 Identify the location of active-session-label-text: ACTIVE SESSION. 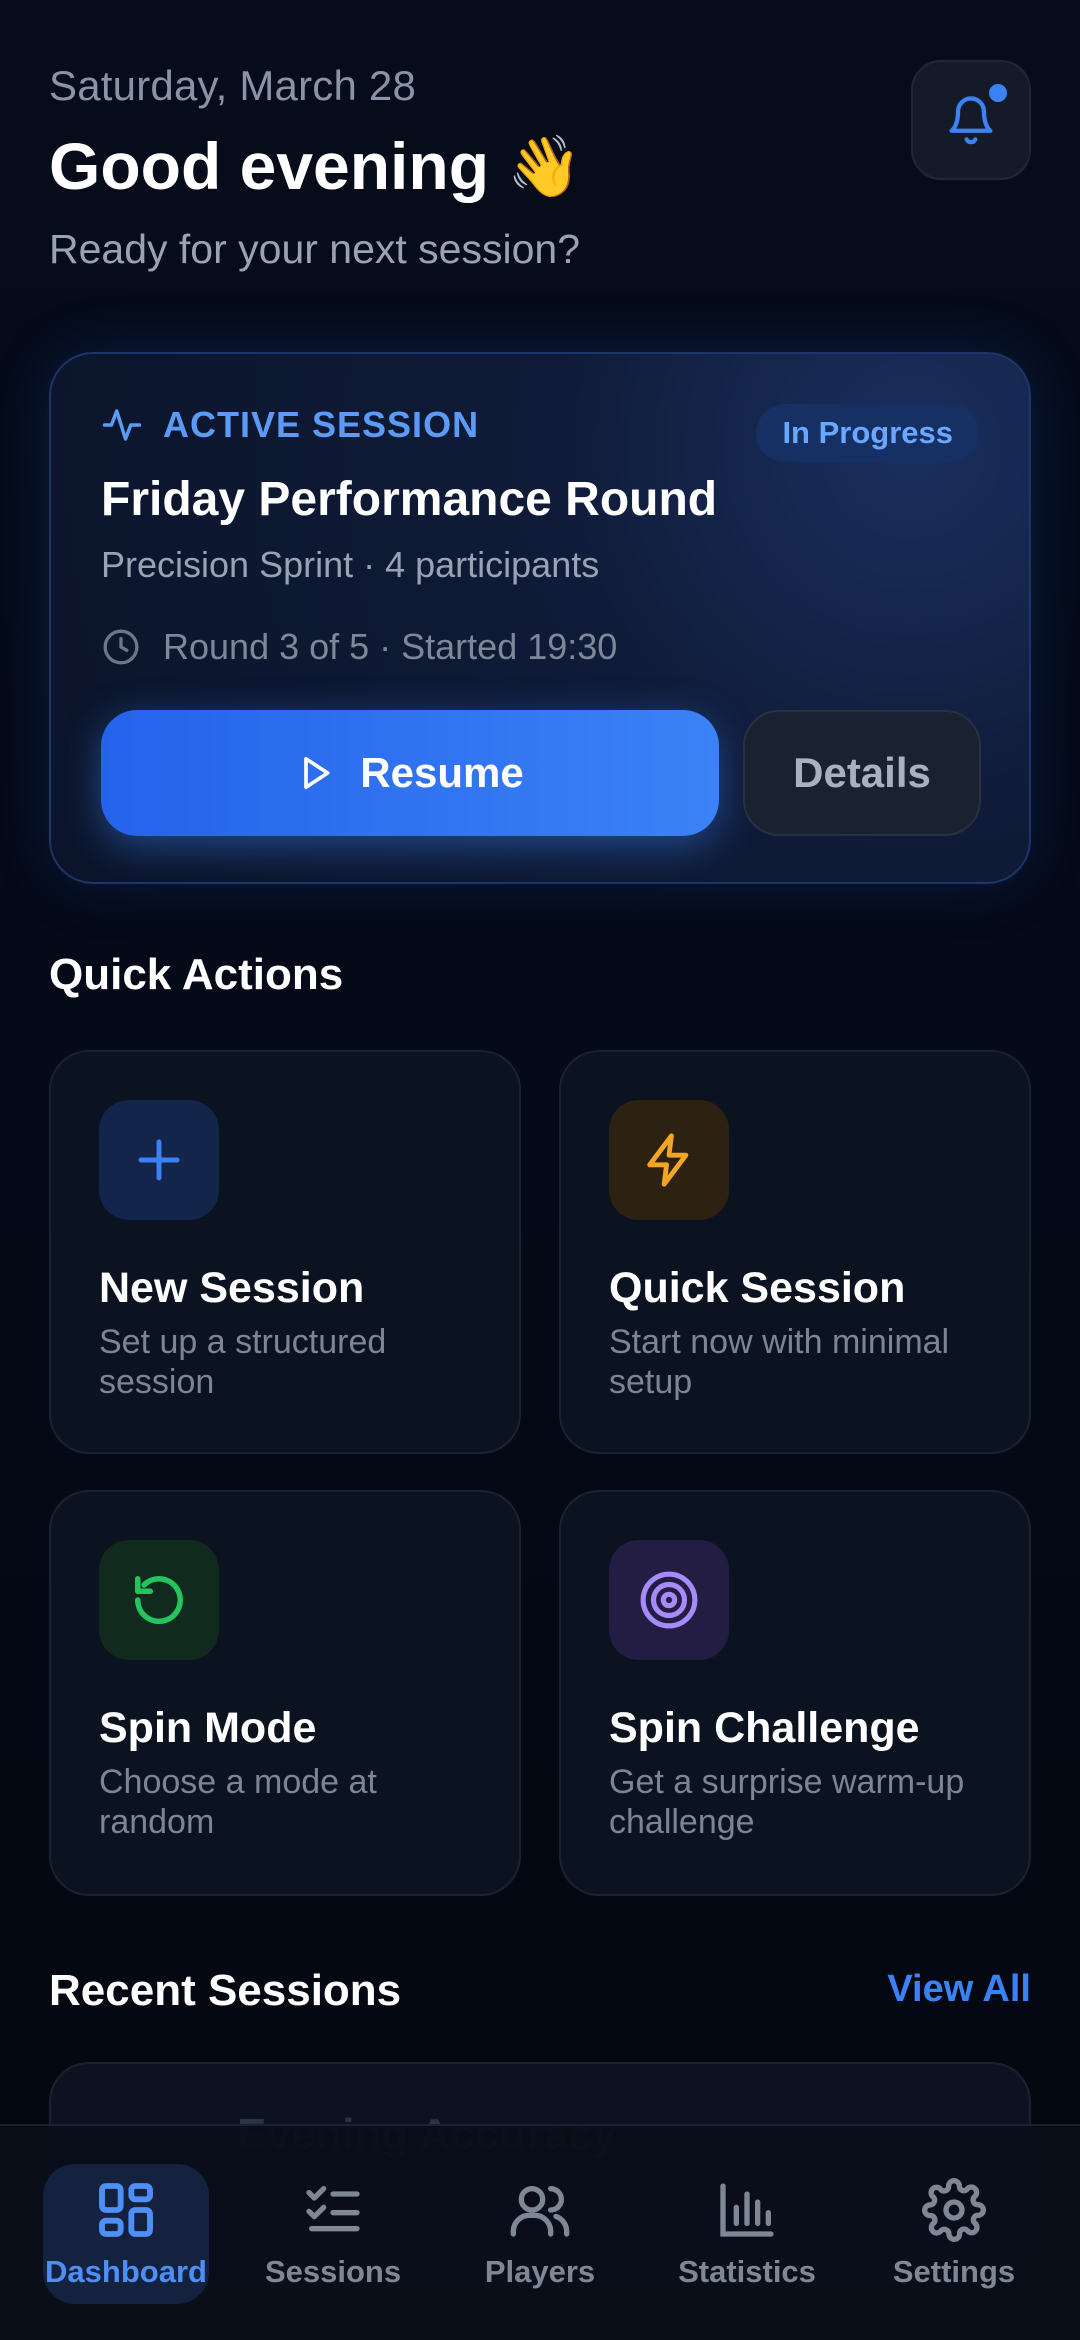
(321, 424).